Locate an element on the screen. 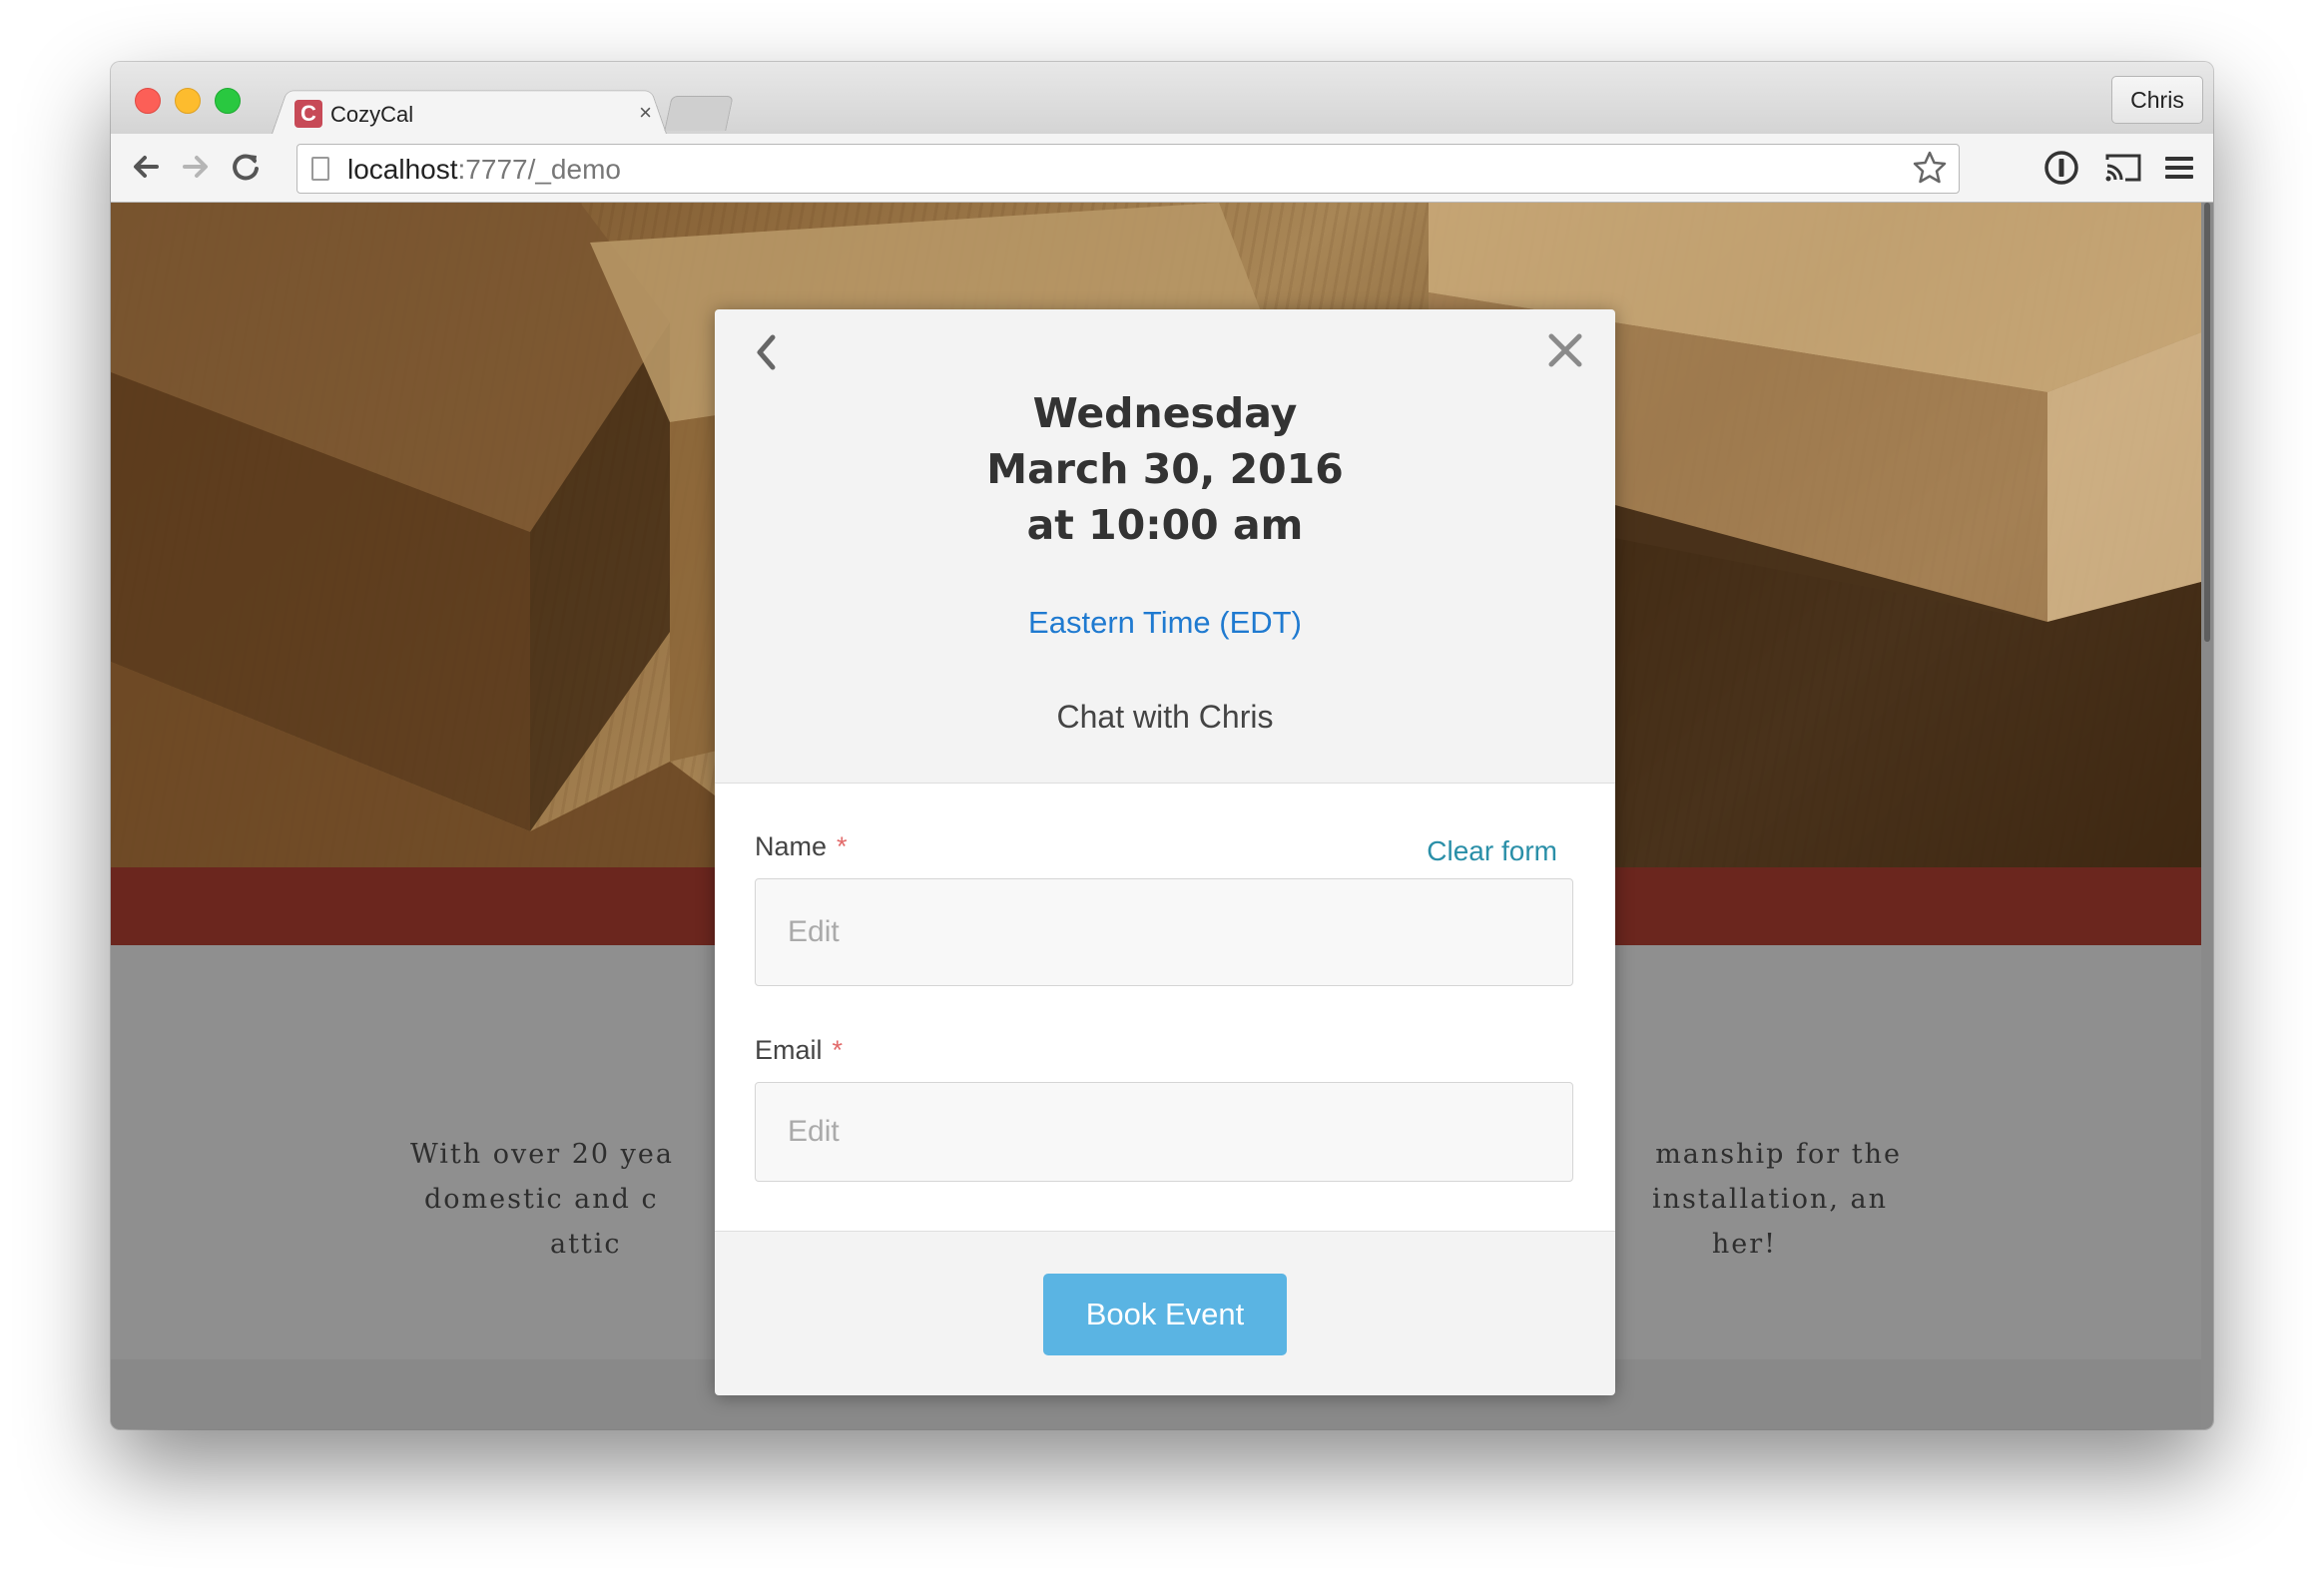 This screenshot has height=1585, width=2324. reload-icon is located at coordinates (246, 167).